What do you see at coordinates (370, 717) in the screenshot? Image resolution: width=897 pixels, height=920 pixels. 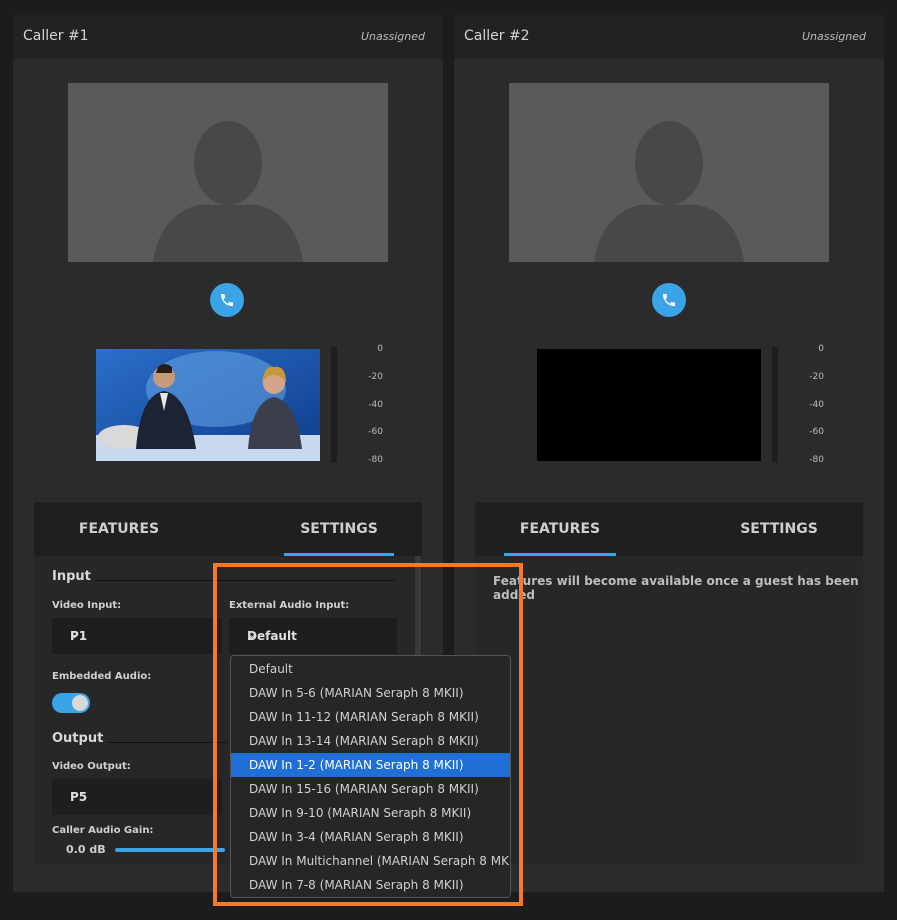 I see `dropdown-option: DAW In 11-12 (MARIAN Seraph 8 MKII)` at bounding box center [370, 717].